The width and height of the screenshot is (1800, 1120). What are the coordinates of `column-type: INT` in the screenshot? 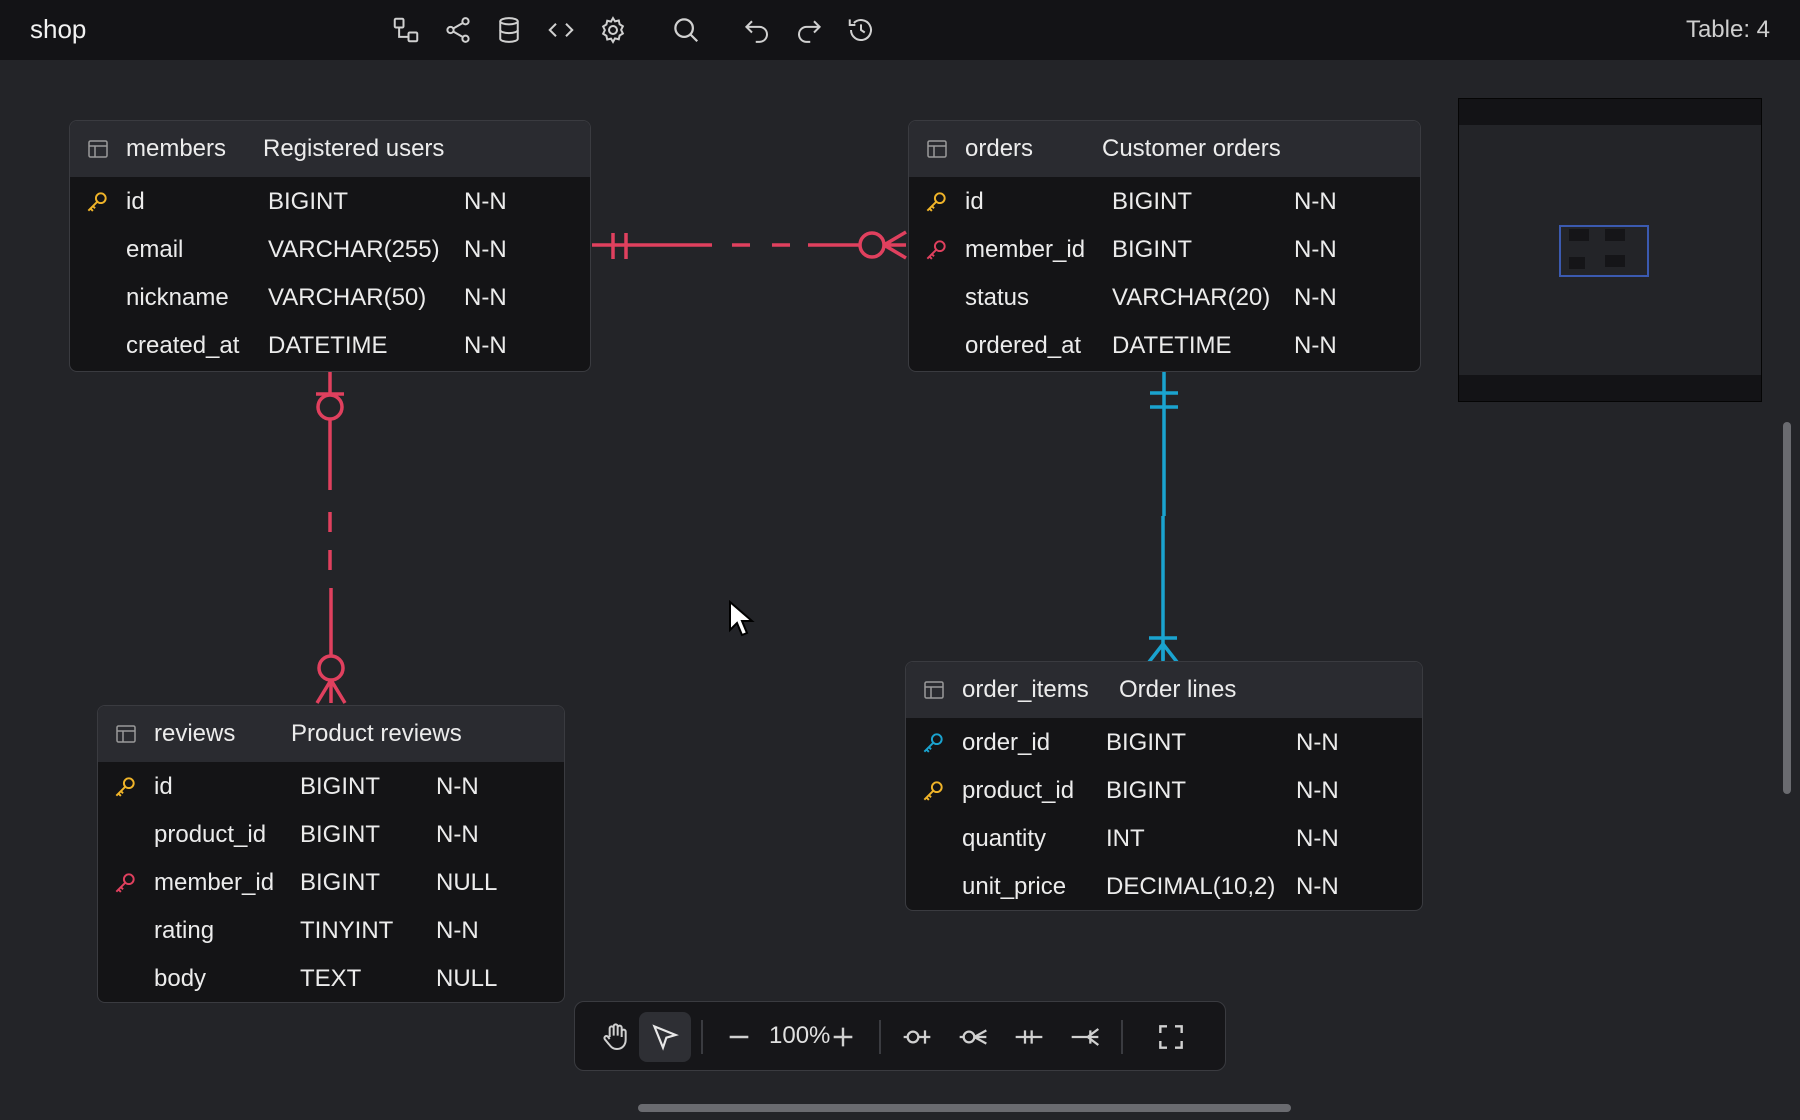 It's located at (1125, 838).